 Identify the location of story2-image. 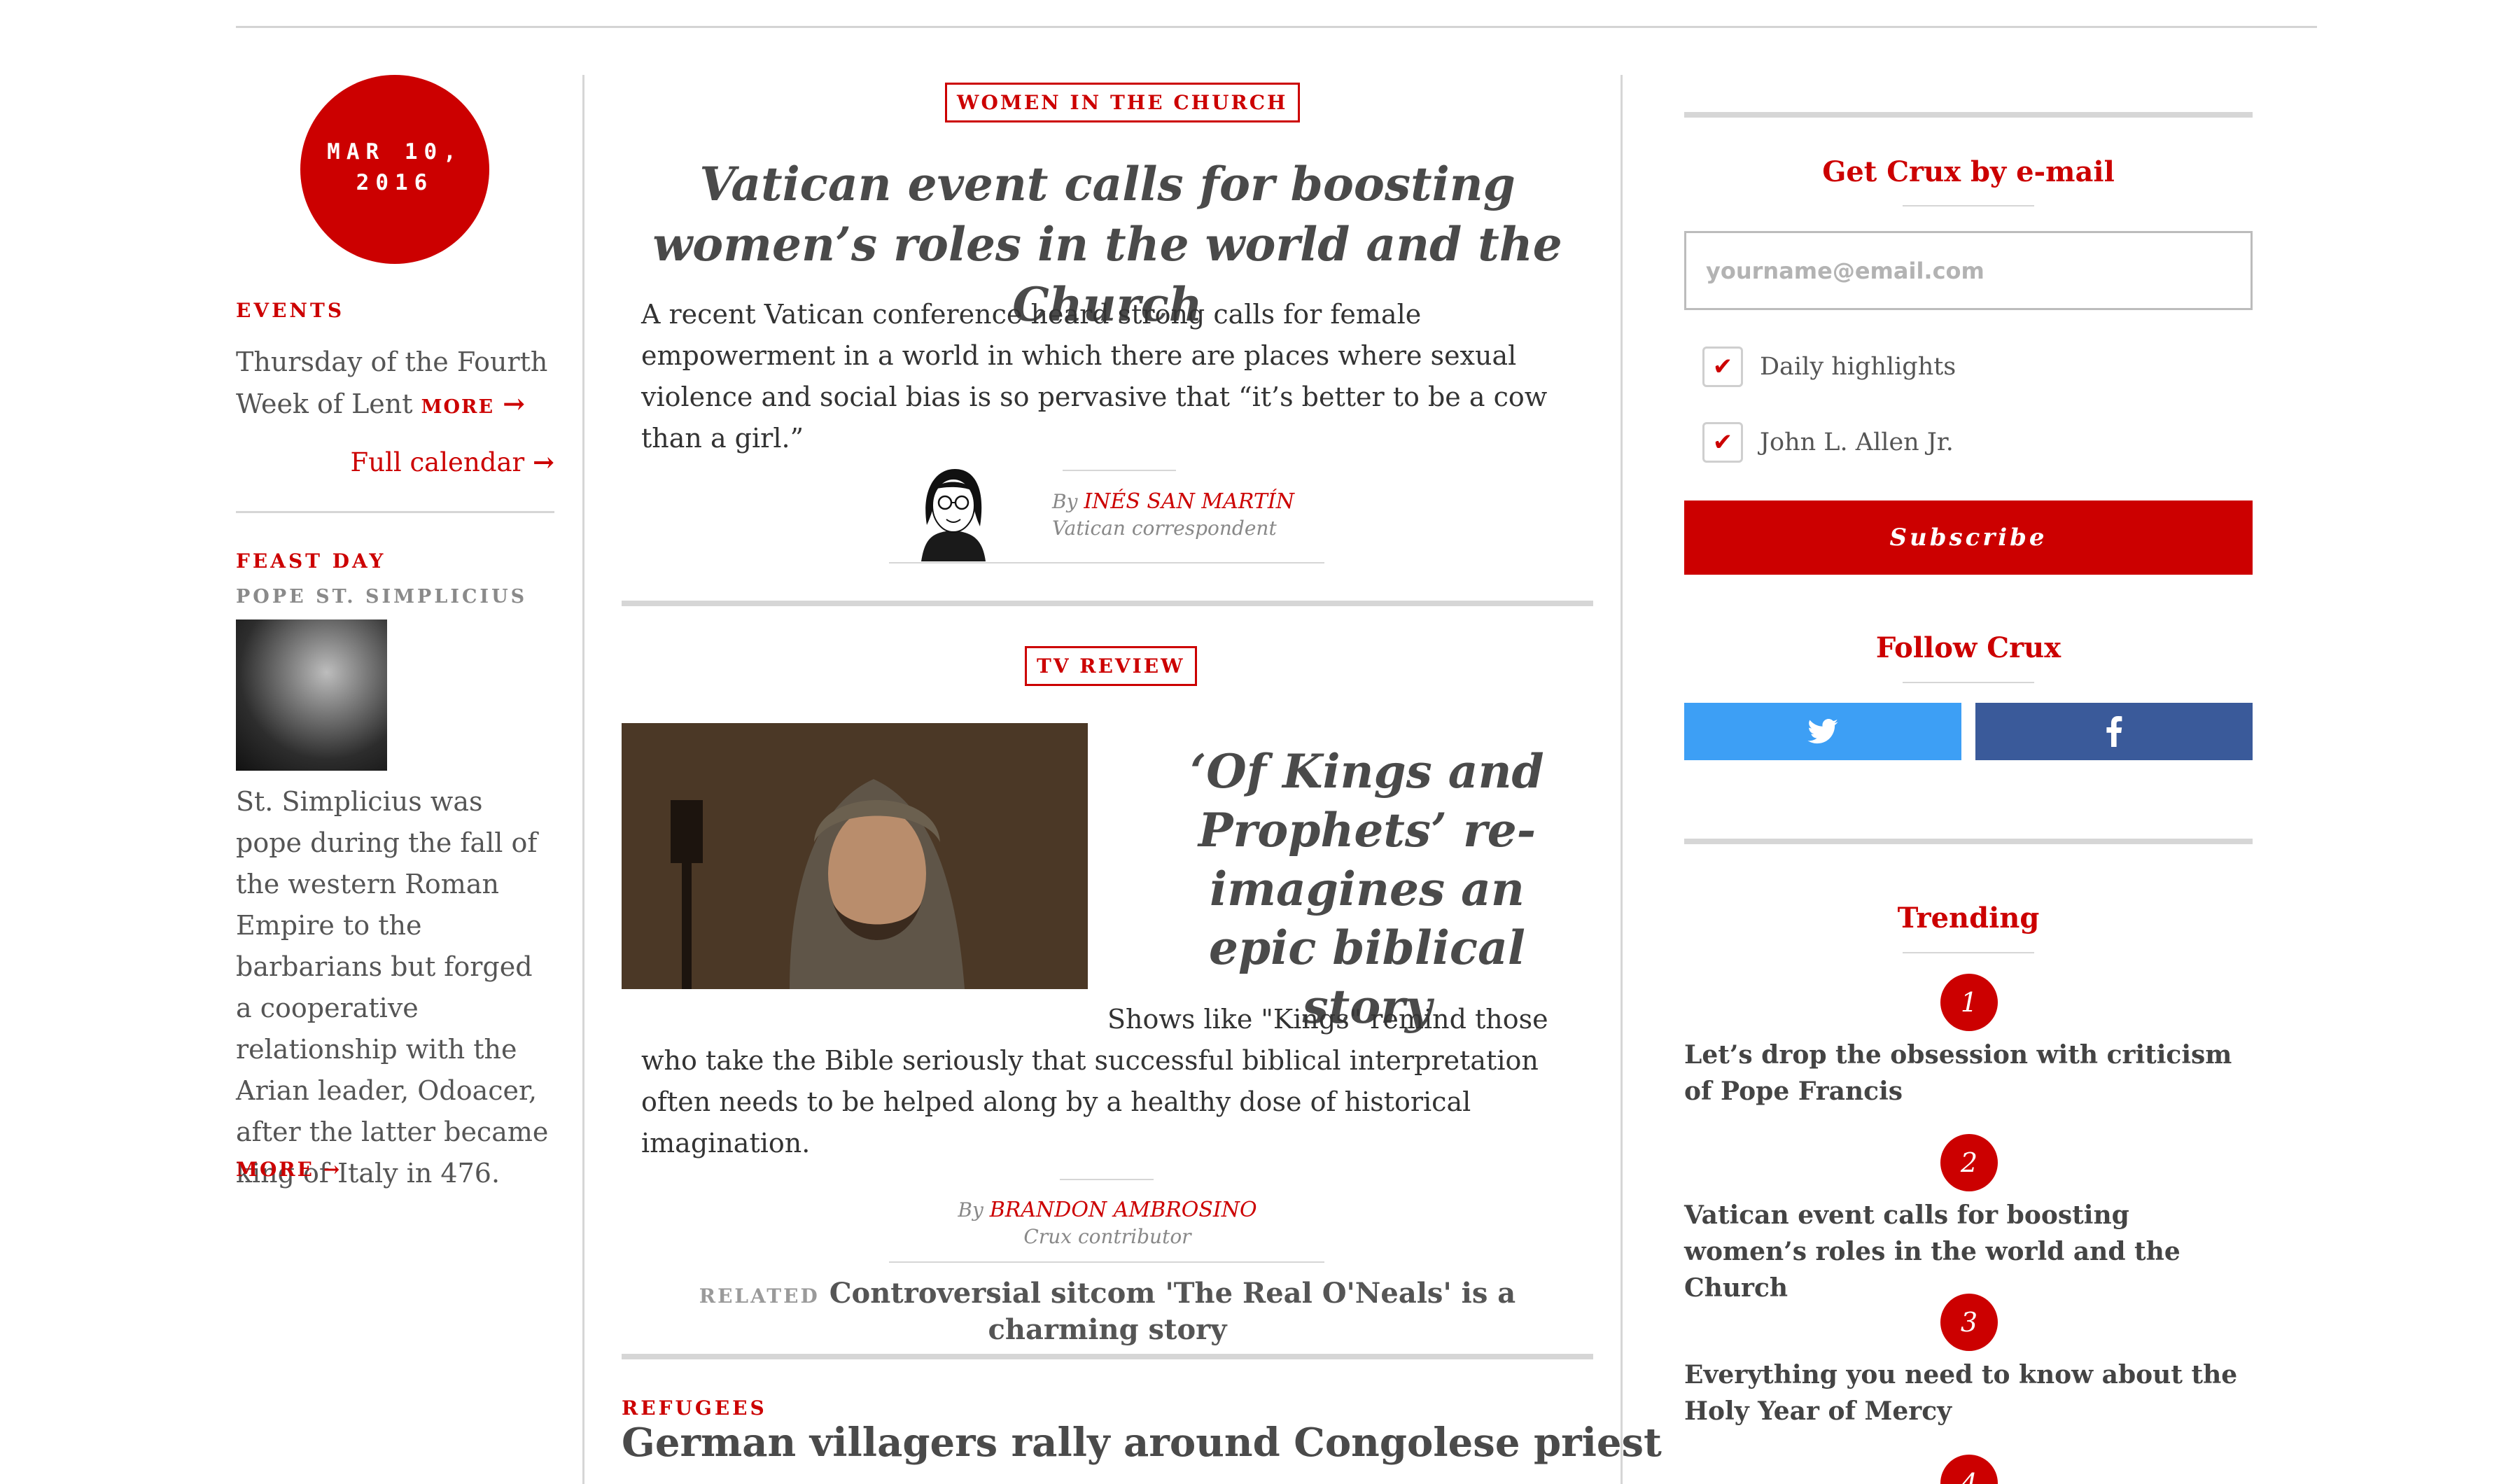
(855, 856).